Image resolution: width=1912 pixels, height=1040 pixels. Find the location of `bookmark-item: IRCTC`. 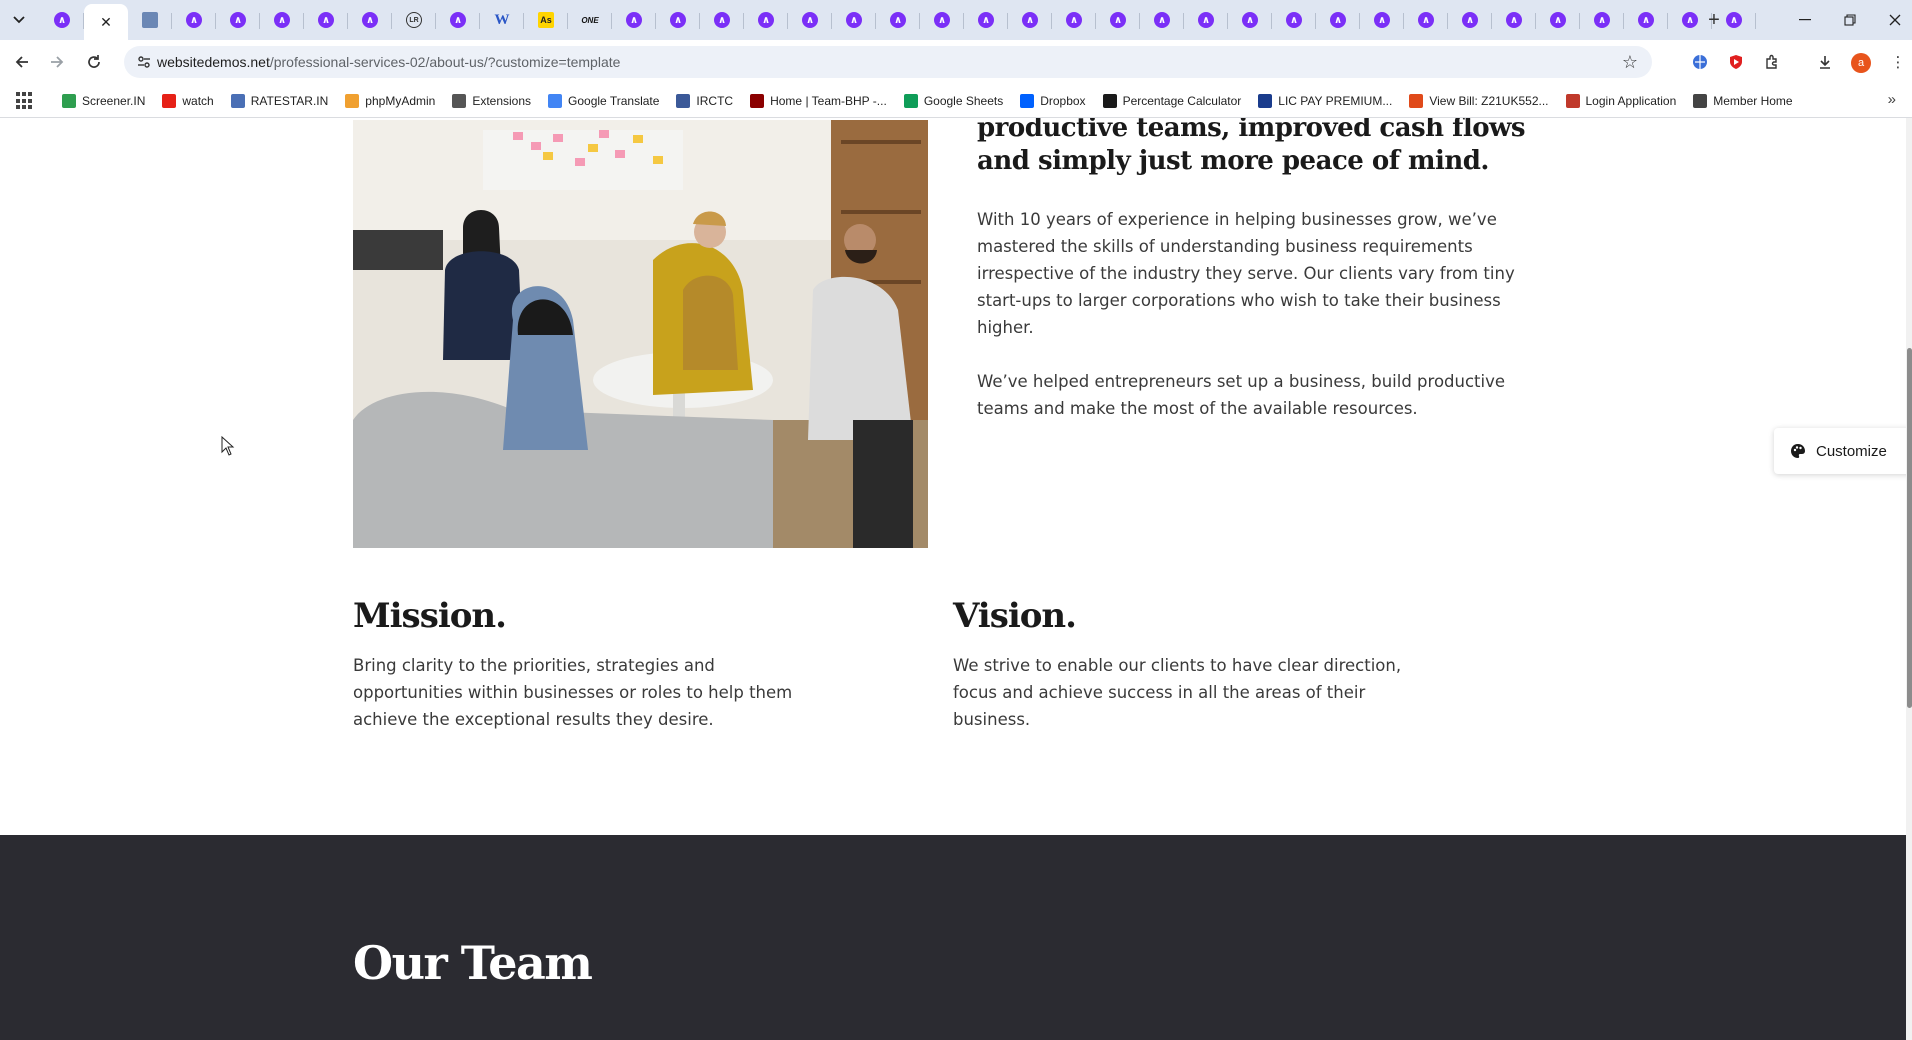

bookmark-item: IRCTC is located at coordinates (704, 101).